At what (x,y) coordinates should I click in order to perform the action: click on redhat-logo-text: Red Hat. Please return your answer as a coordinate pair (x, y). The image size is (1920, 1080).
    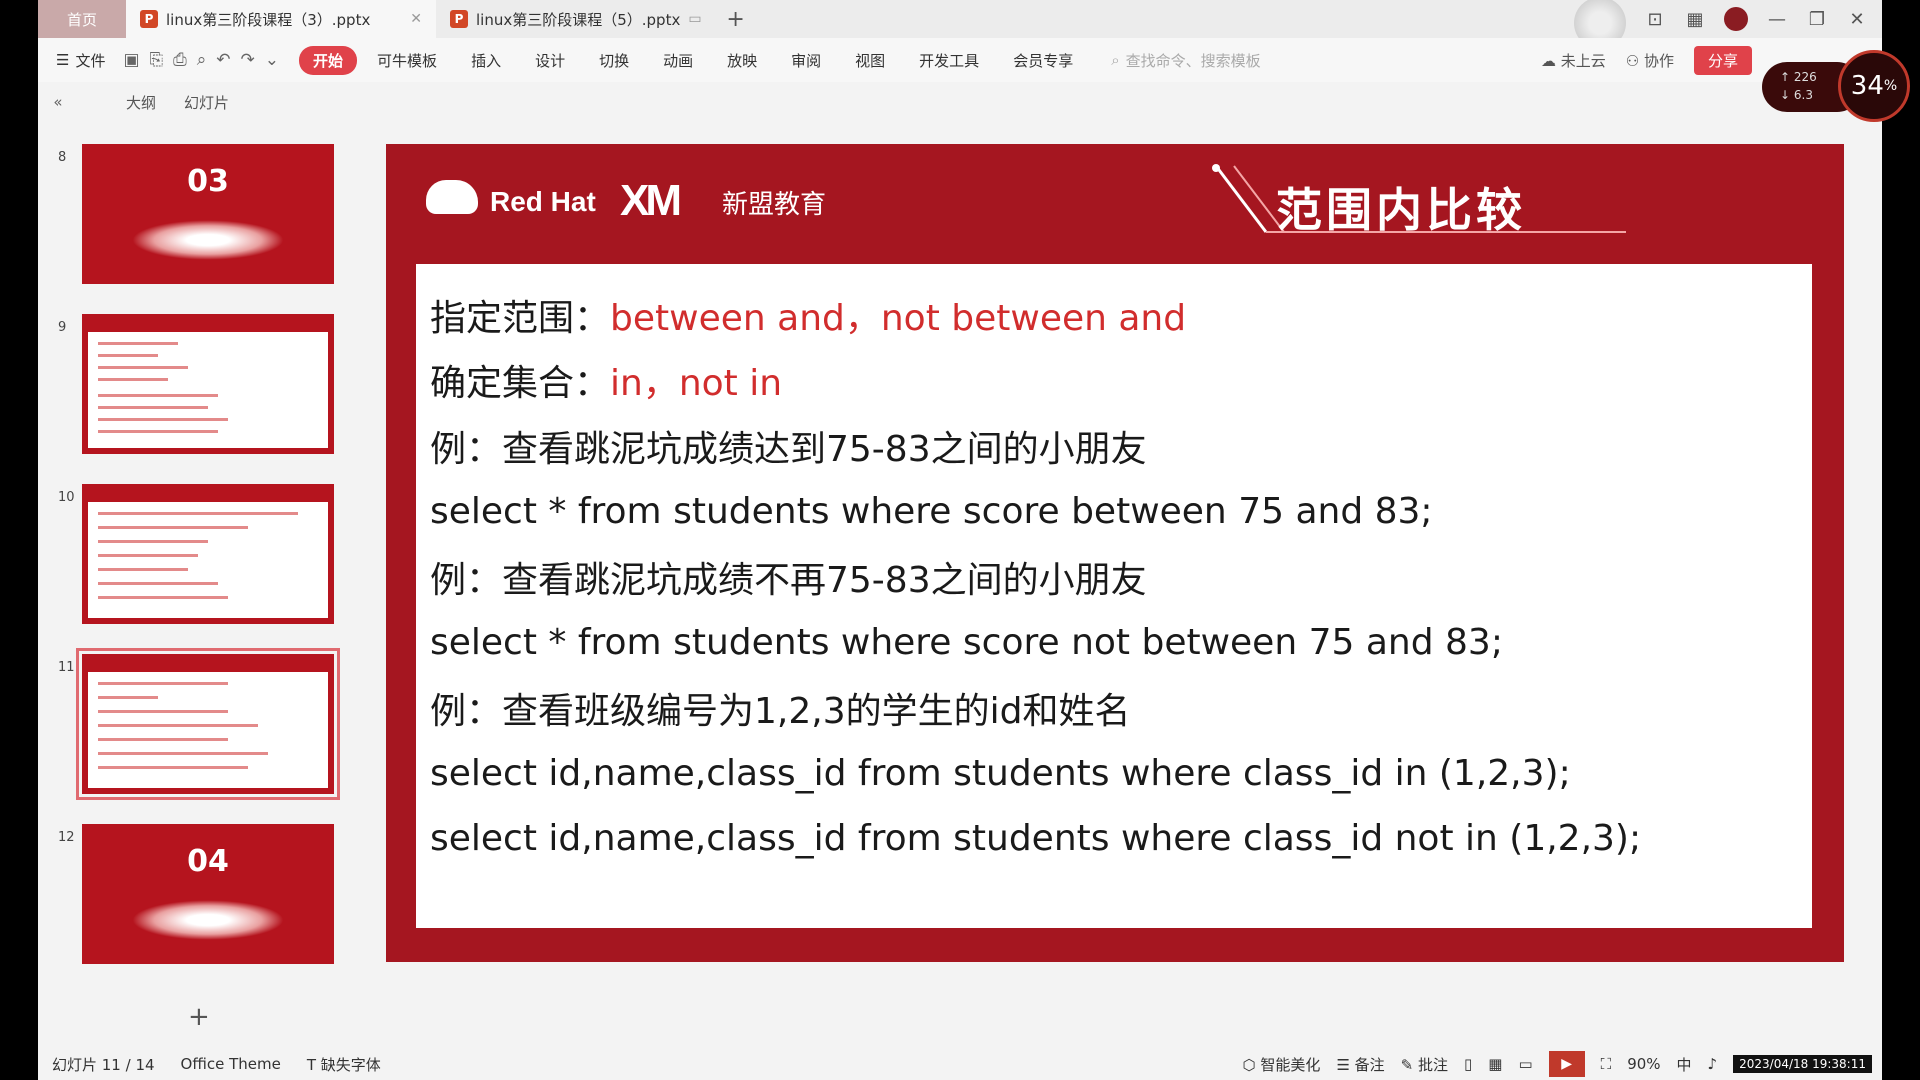
    Looking at the image, I should click on (543, 201).